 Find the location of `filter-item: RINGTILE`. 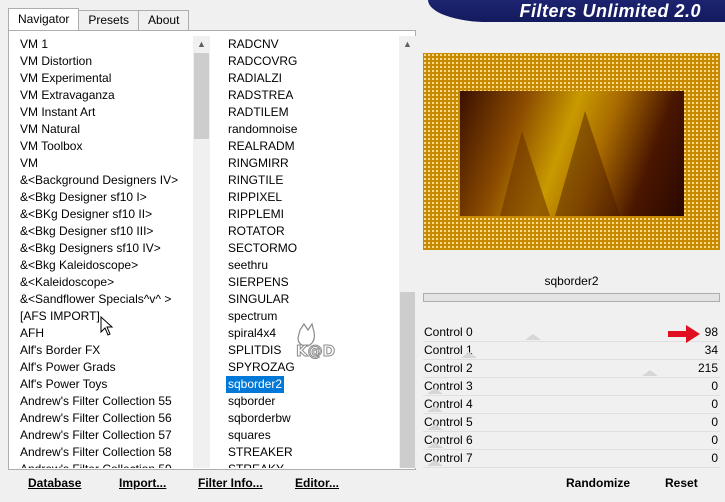

filter-item: RINGTILE is located at coordinates (319, 180).